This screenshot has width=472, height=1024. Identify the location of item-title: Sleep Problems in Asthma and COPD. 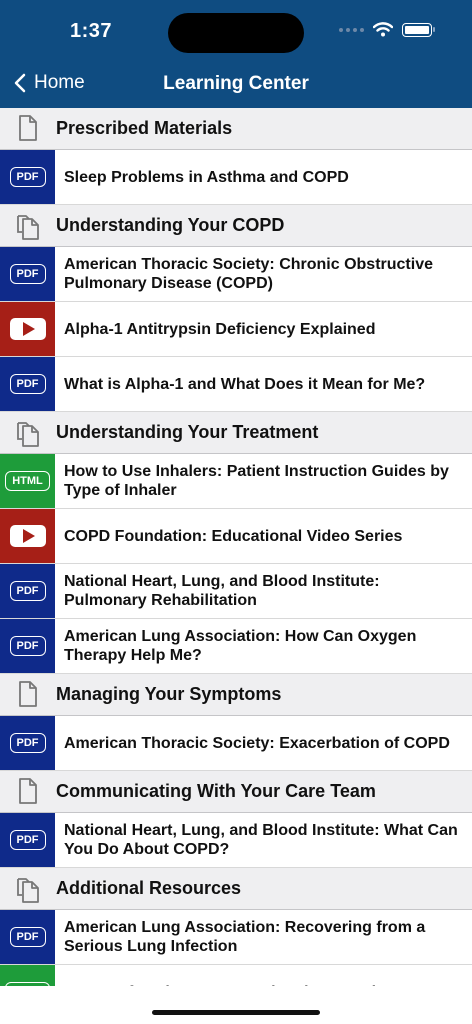
(206, 177).